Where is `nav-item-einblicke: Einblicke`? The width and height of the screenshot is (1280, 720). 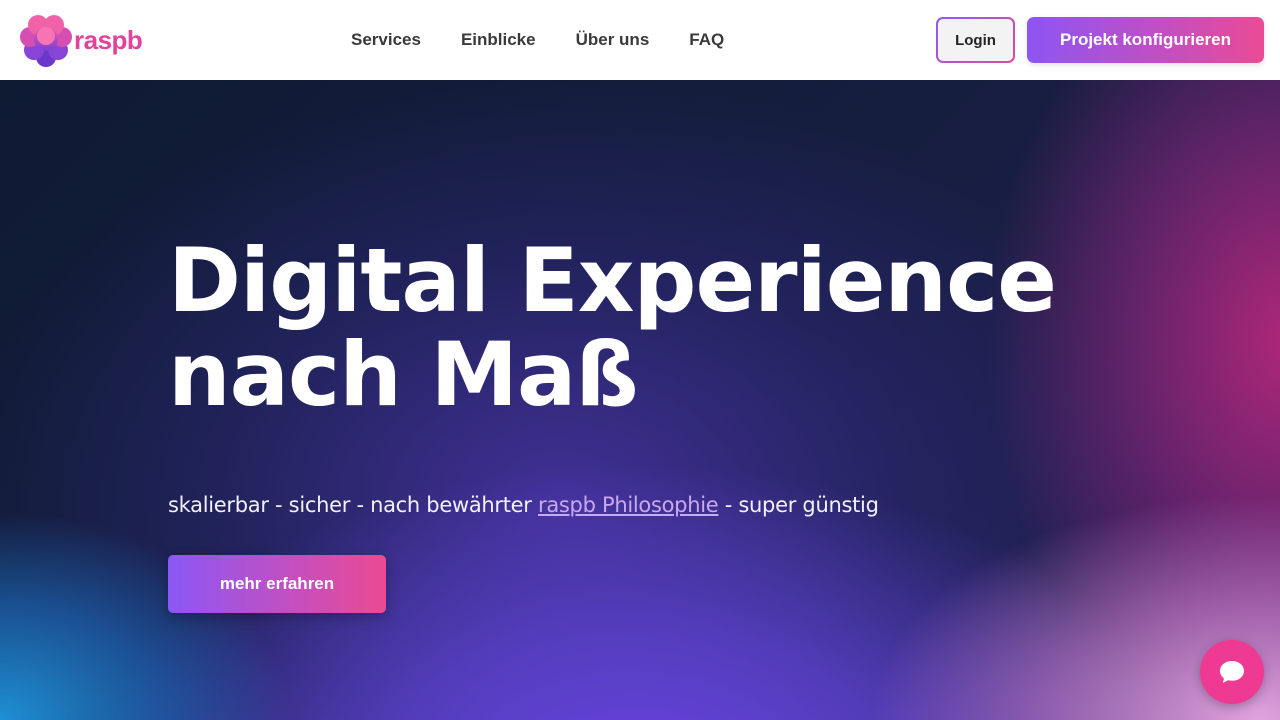 nav-item-einblicke: Einblicke is located at coordinates (498, 40).